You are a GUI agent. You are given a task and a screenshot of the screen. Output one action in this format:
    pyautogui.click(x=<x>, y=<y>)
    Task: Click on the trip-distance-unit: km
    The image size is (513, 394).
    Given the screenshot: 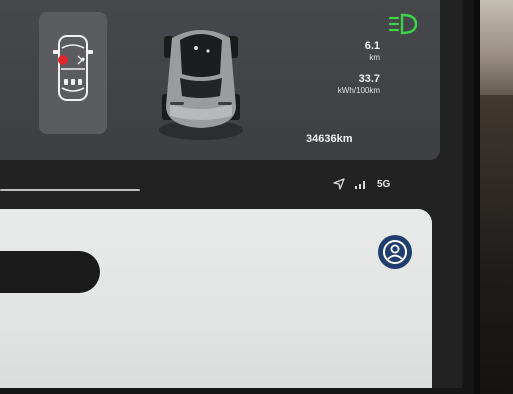 What is the action you would take?
    pyautogui.click(x=374, y=57)
    